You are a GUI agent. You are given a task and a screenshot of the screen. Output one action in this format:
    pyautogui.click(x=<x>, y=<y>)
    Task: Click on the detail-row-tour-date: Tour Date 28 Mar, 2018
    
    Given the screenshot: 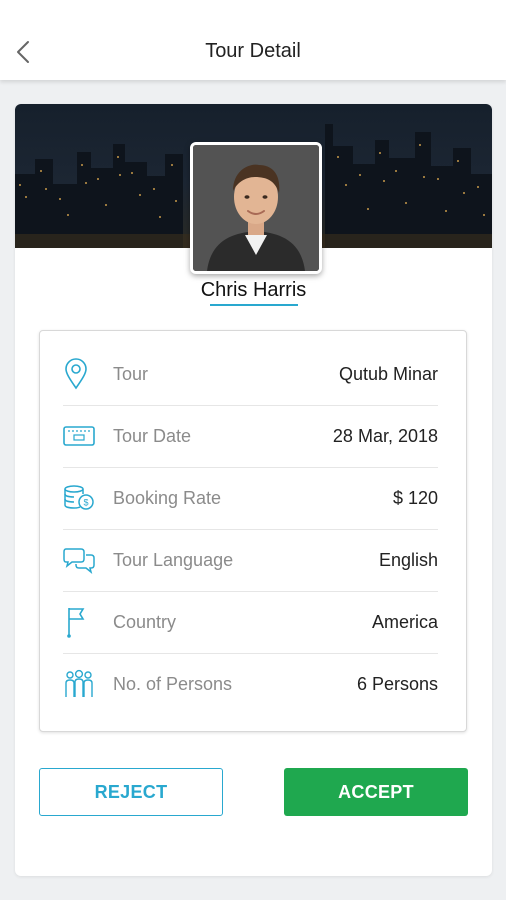 What is the action you would take?
    pyautogui.click(x=250, y=436)
    